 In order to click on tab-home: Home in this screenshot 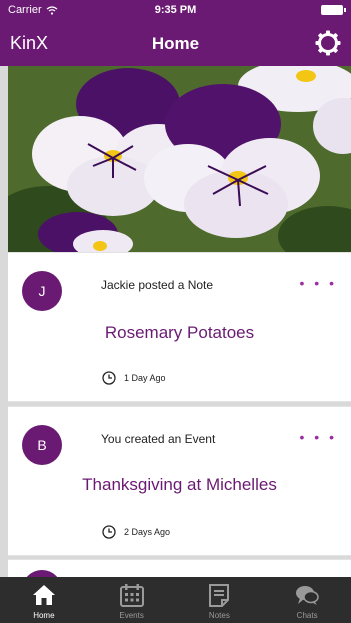, I will do `click(44, 600)`.